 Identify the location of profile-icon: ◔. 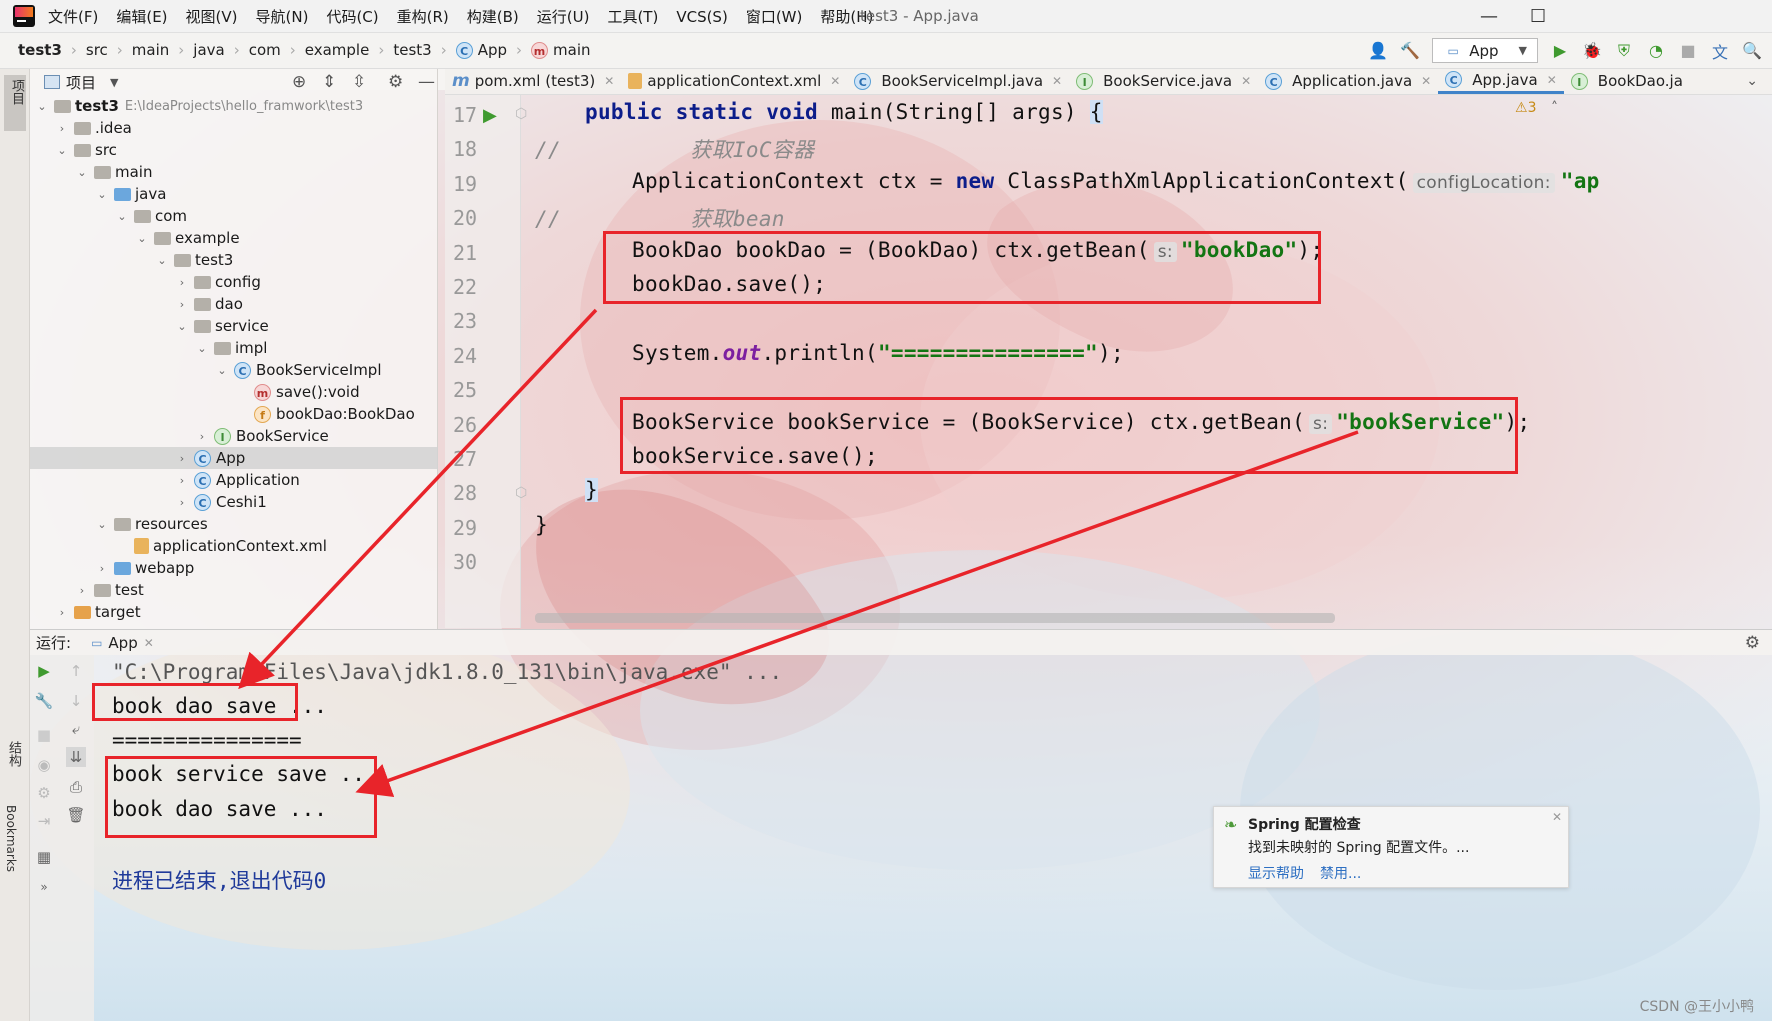
(1656, 51).